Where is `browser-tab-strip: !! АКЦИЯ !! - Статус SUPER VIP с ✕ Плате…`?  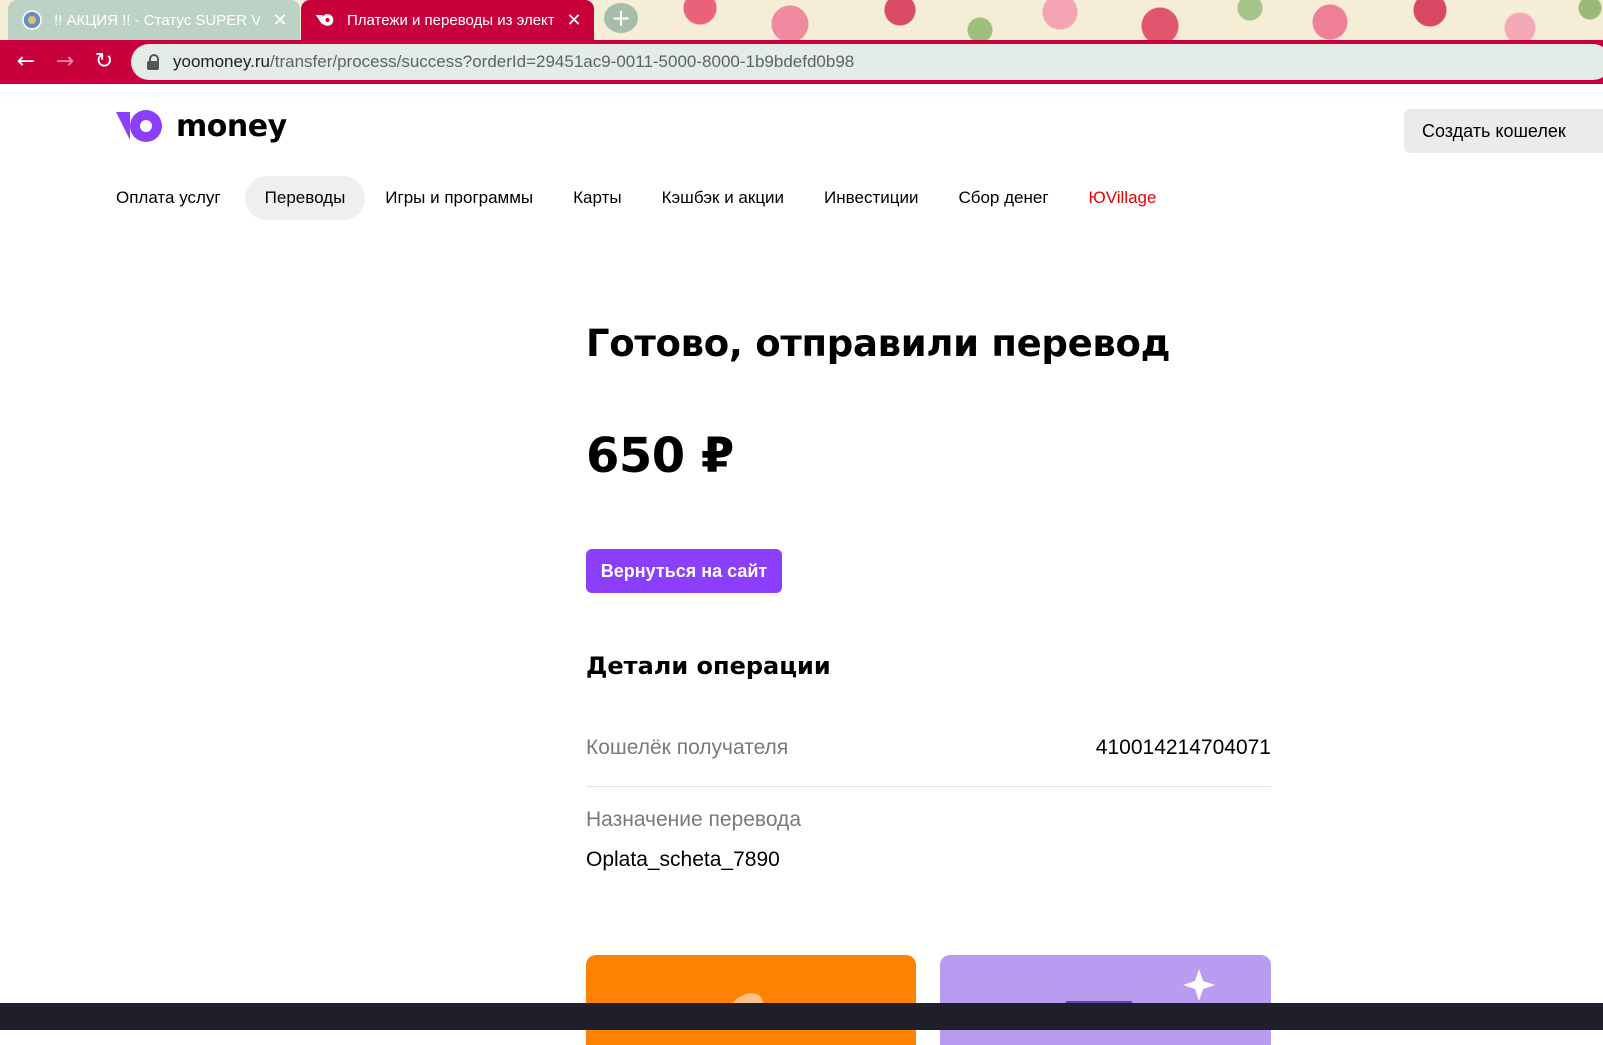 browser-tab-strip: !! АКЦИЯ !! - Статус SUPER VIP с ✕ Плате… is located at coordinates (801, 20).